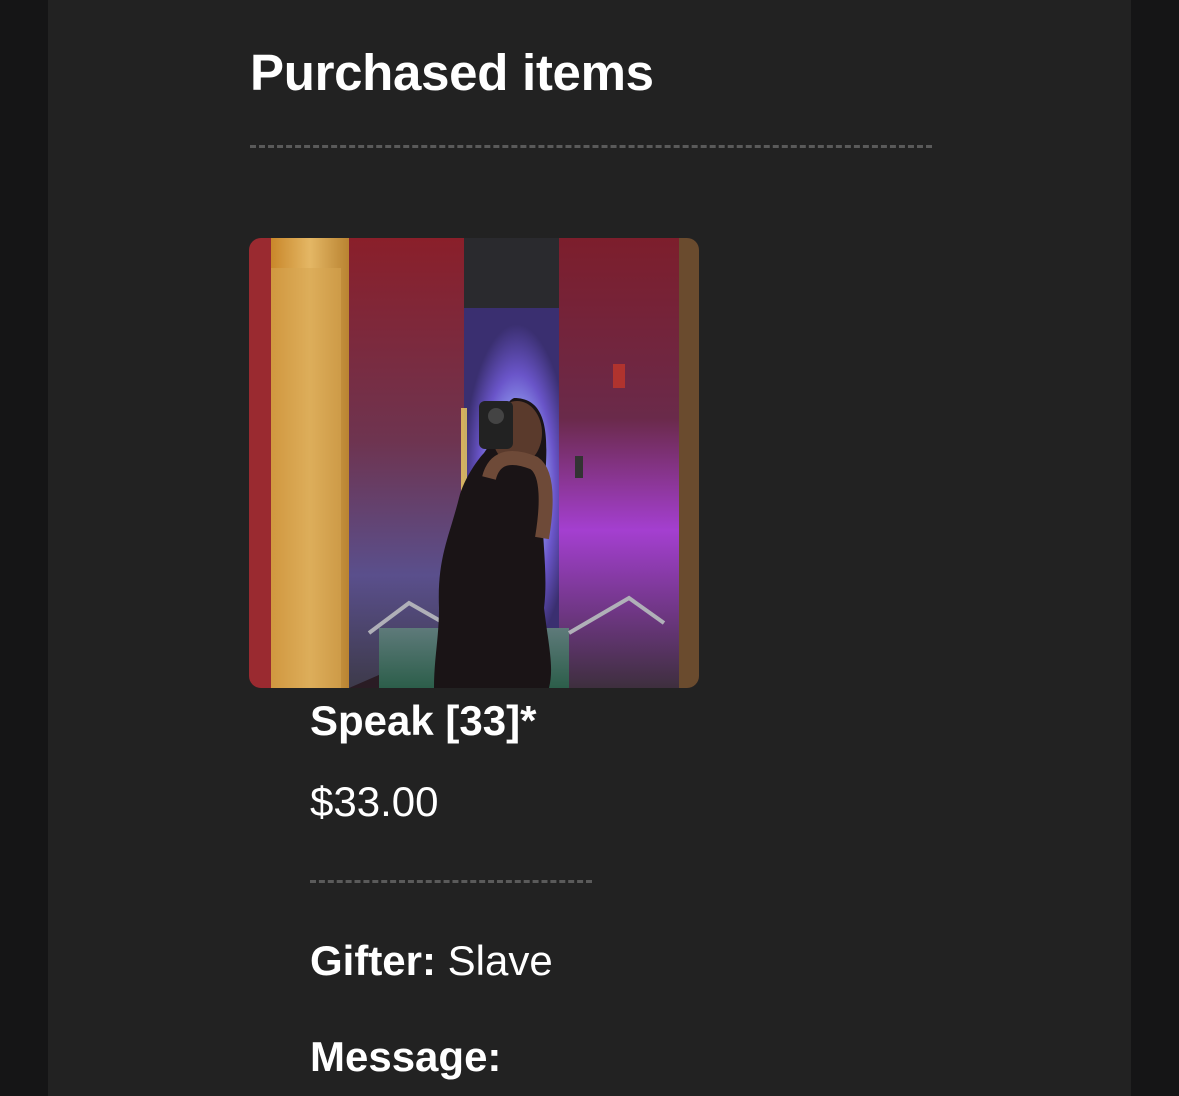 The image size is (1179, 1096). I want to click on gifter-row: Gifter: Slave, so click(431, 961).